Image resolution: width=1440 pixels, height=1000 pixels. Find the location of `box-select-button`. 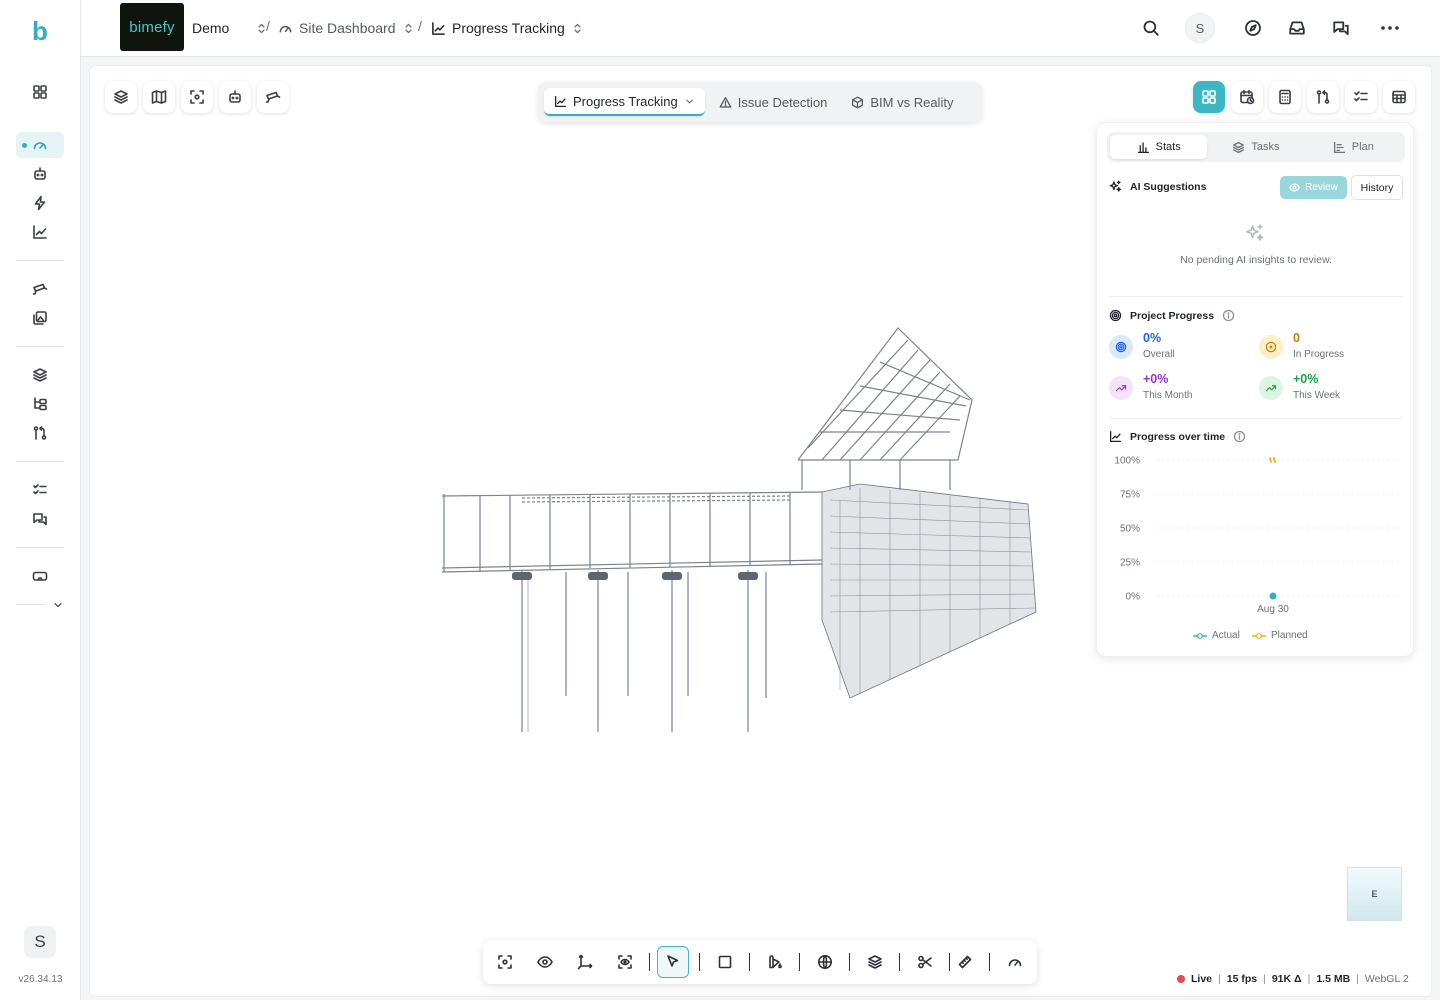

box-select-button is located at coordinates (725, 962).